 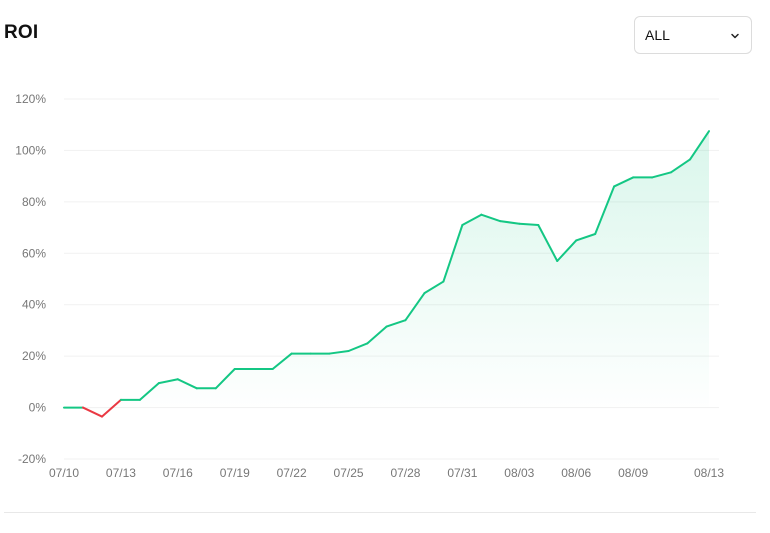 I want to click on y-tick-label: 60%, so click(x=34, y=253).